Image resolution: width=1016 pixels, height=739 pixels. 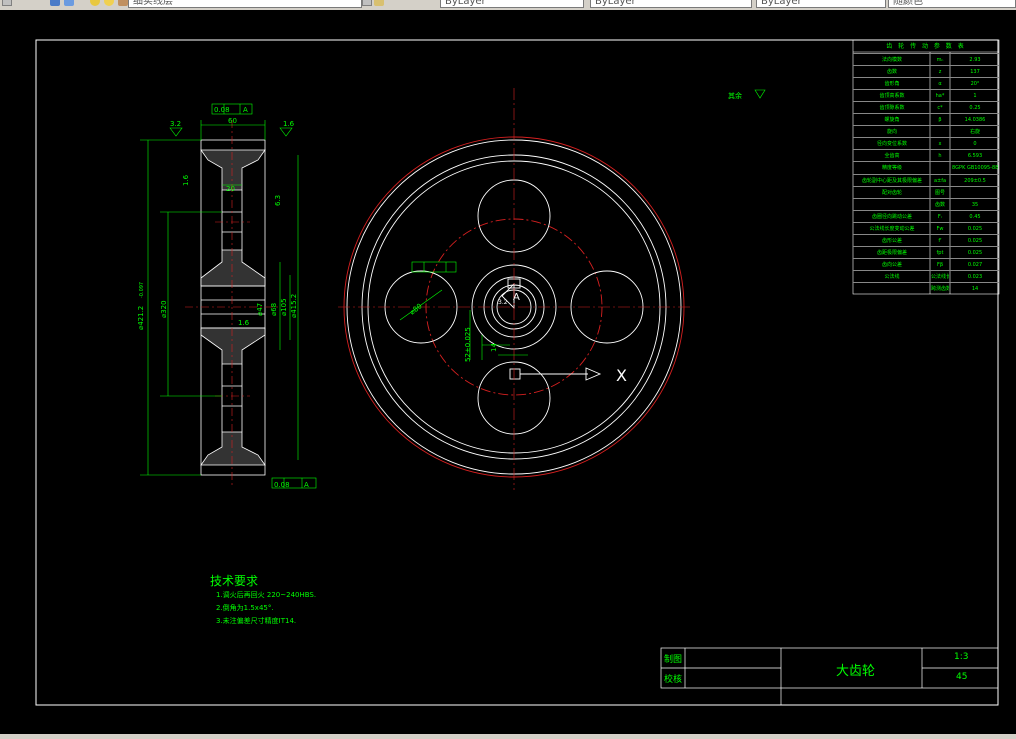 What do you see at coordinates (232, 121) in the screenshot?
I see `dim-width: 60` at bounding box center [232, 121].